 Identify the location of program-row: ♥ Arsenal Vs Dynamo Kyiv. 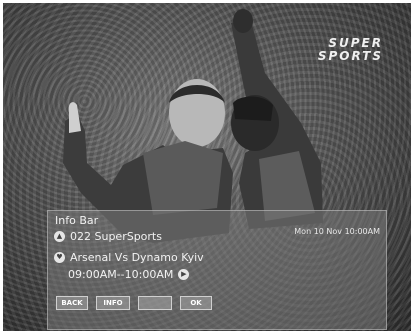
(129, 257).